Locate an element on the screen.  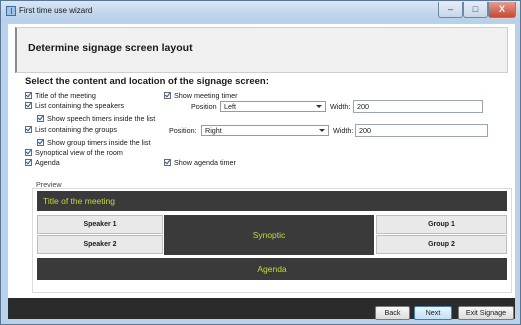
groups-width-input: 200 is located at coordinates (421, 130).